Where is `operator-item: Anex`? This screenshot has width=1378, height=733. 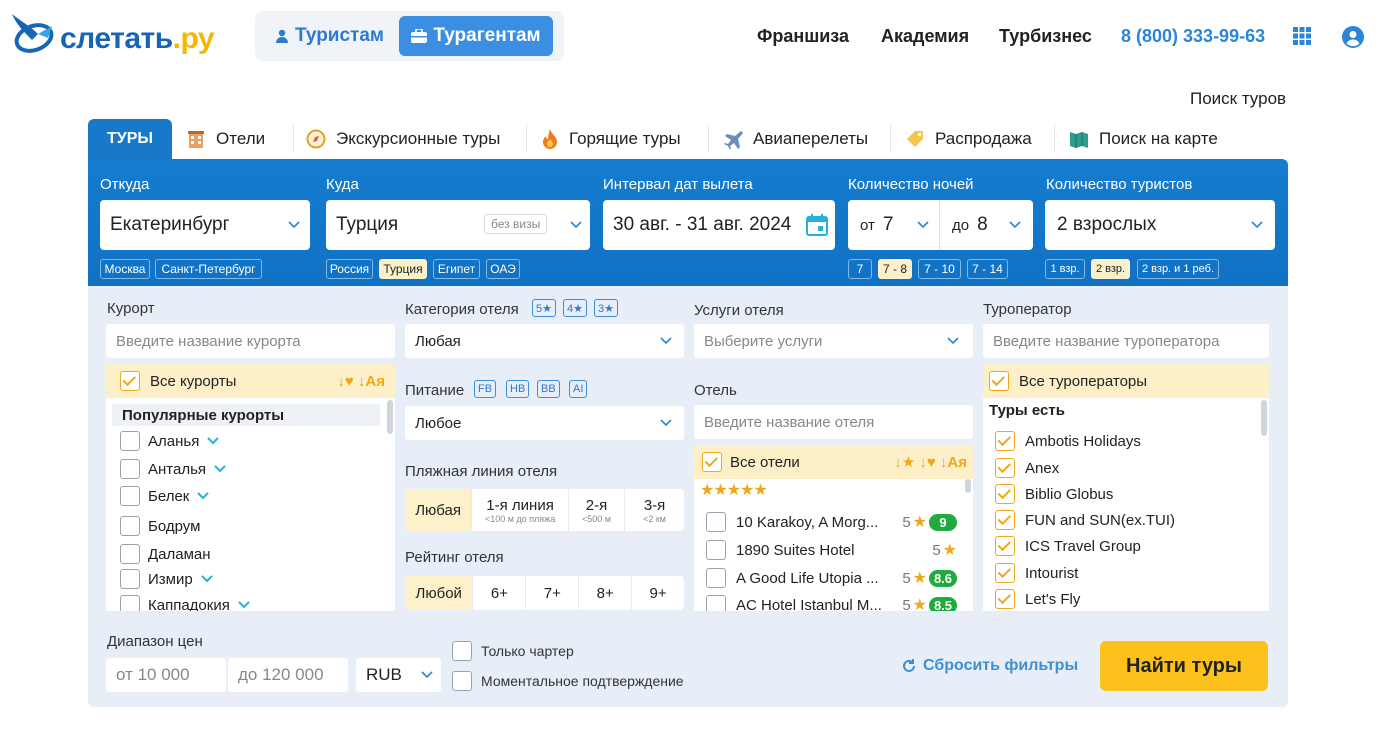 operator-item: Anex is located at coordinates (1126, 468).